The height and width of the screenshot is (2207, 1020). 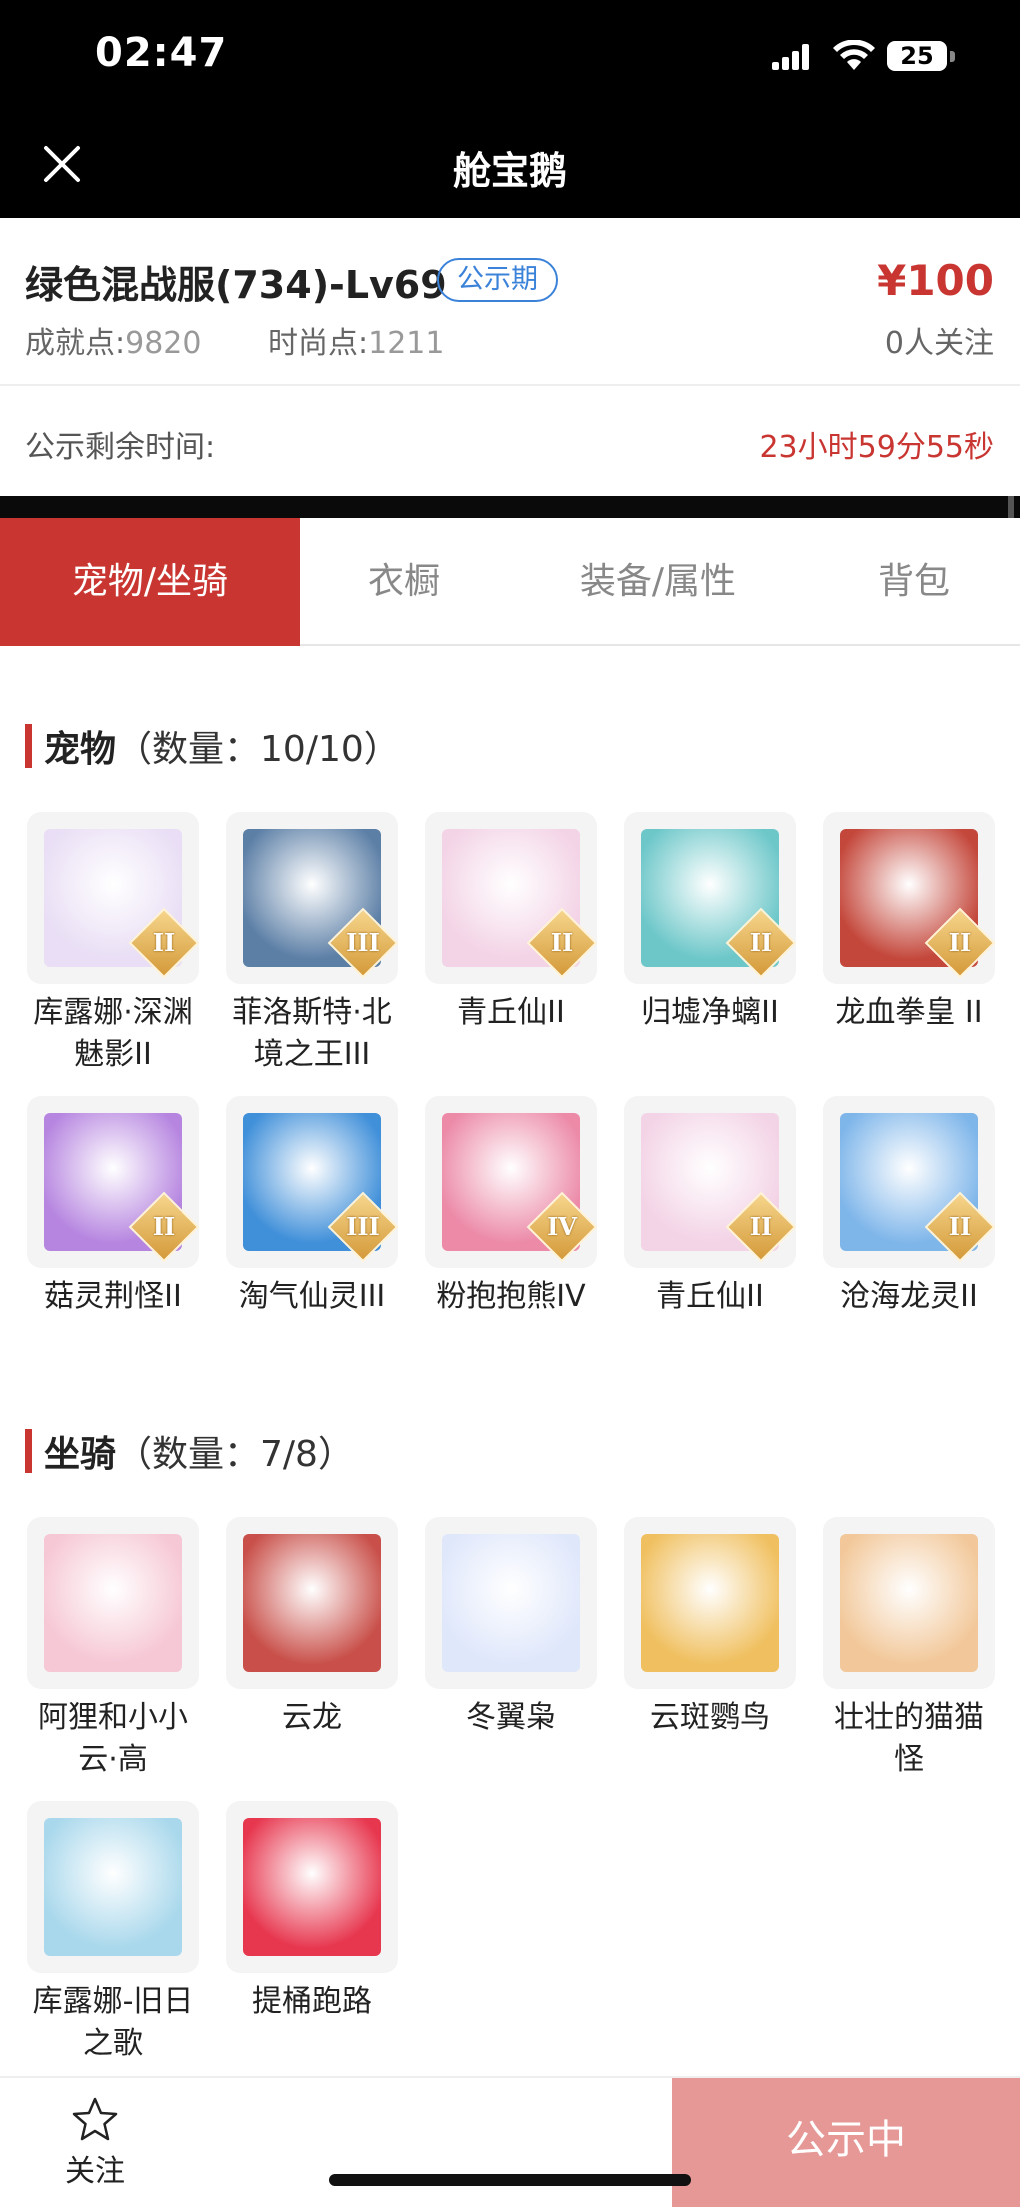 I want to click on achievement-points: 成就点:9820, so click(x=113, y=340).